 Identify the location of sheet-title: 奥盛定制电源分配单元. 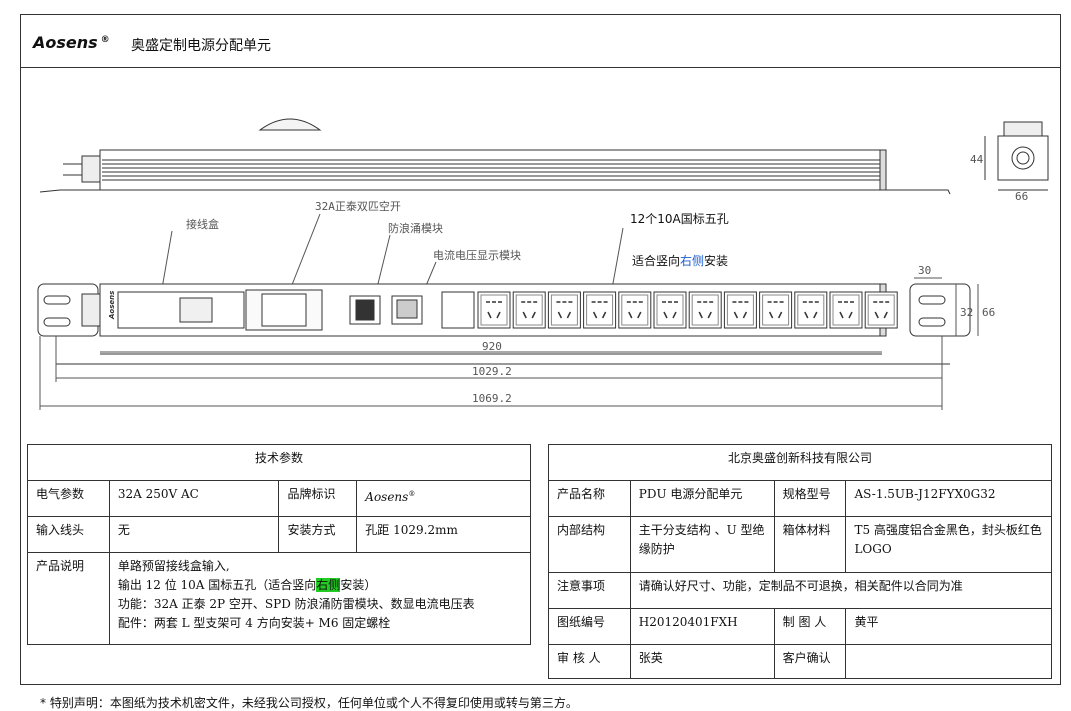
(201, 46).